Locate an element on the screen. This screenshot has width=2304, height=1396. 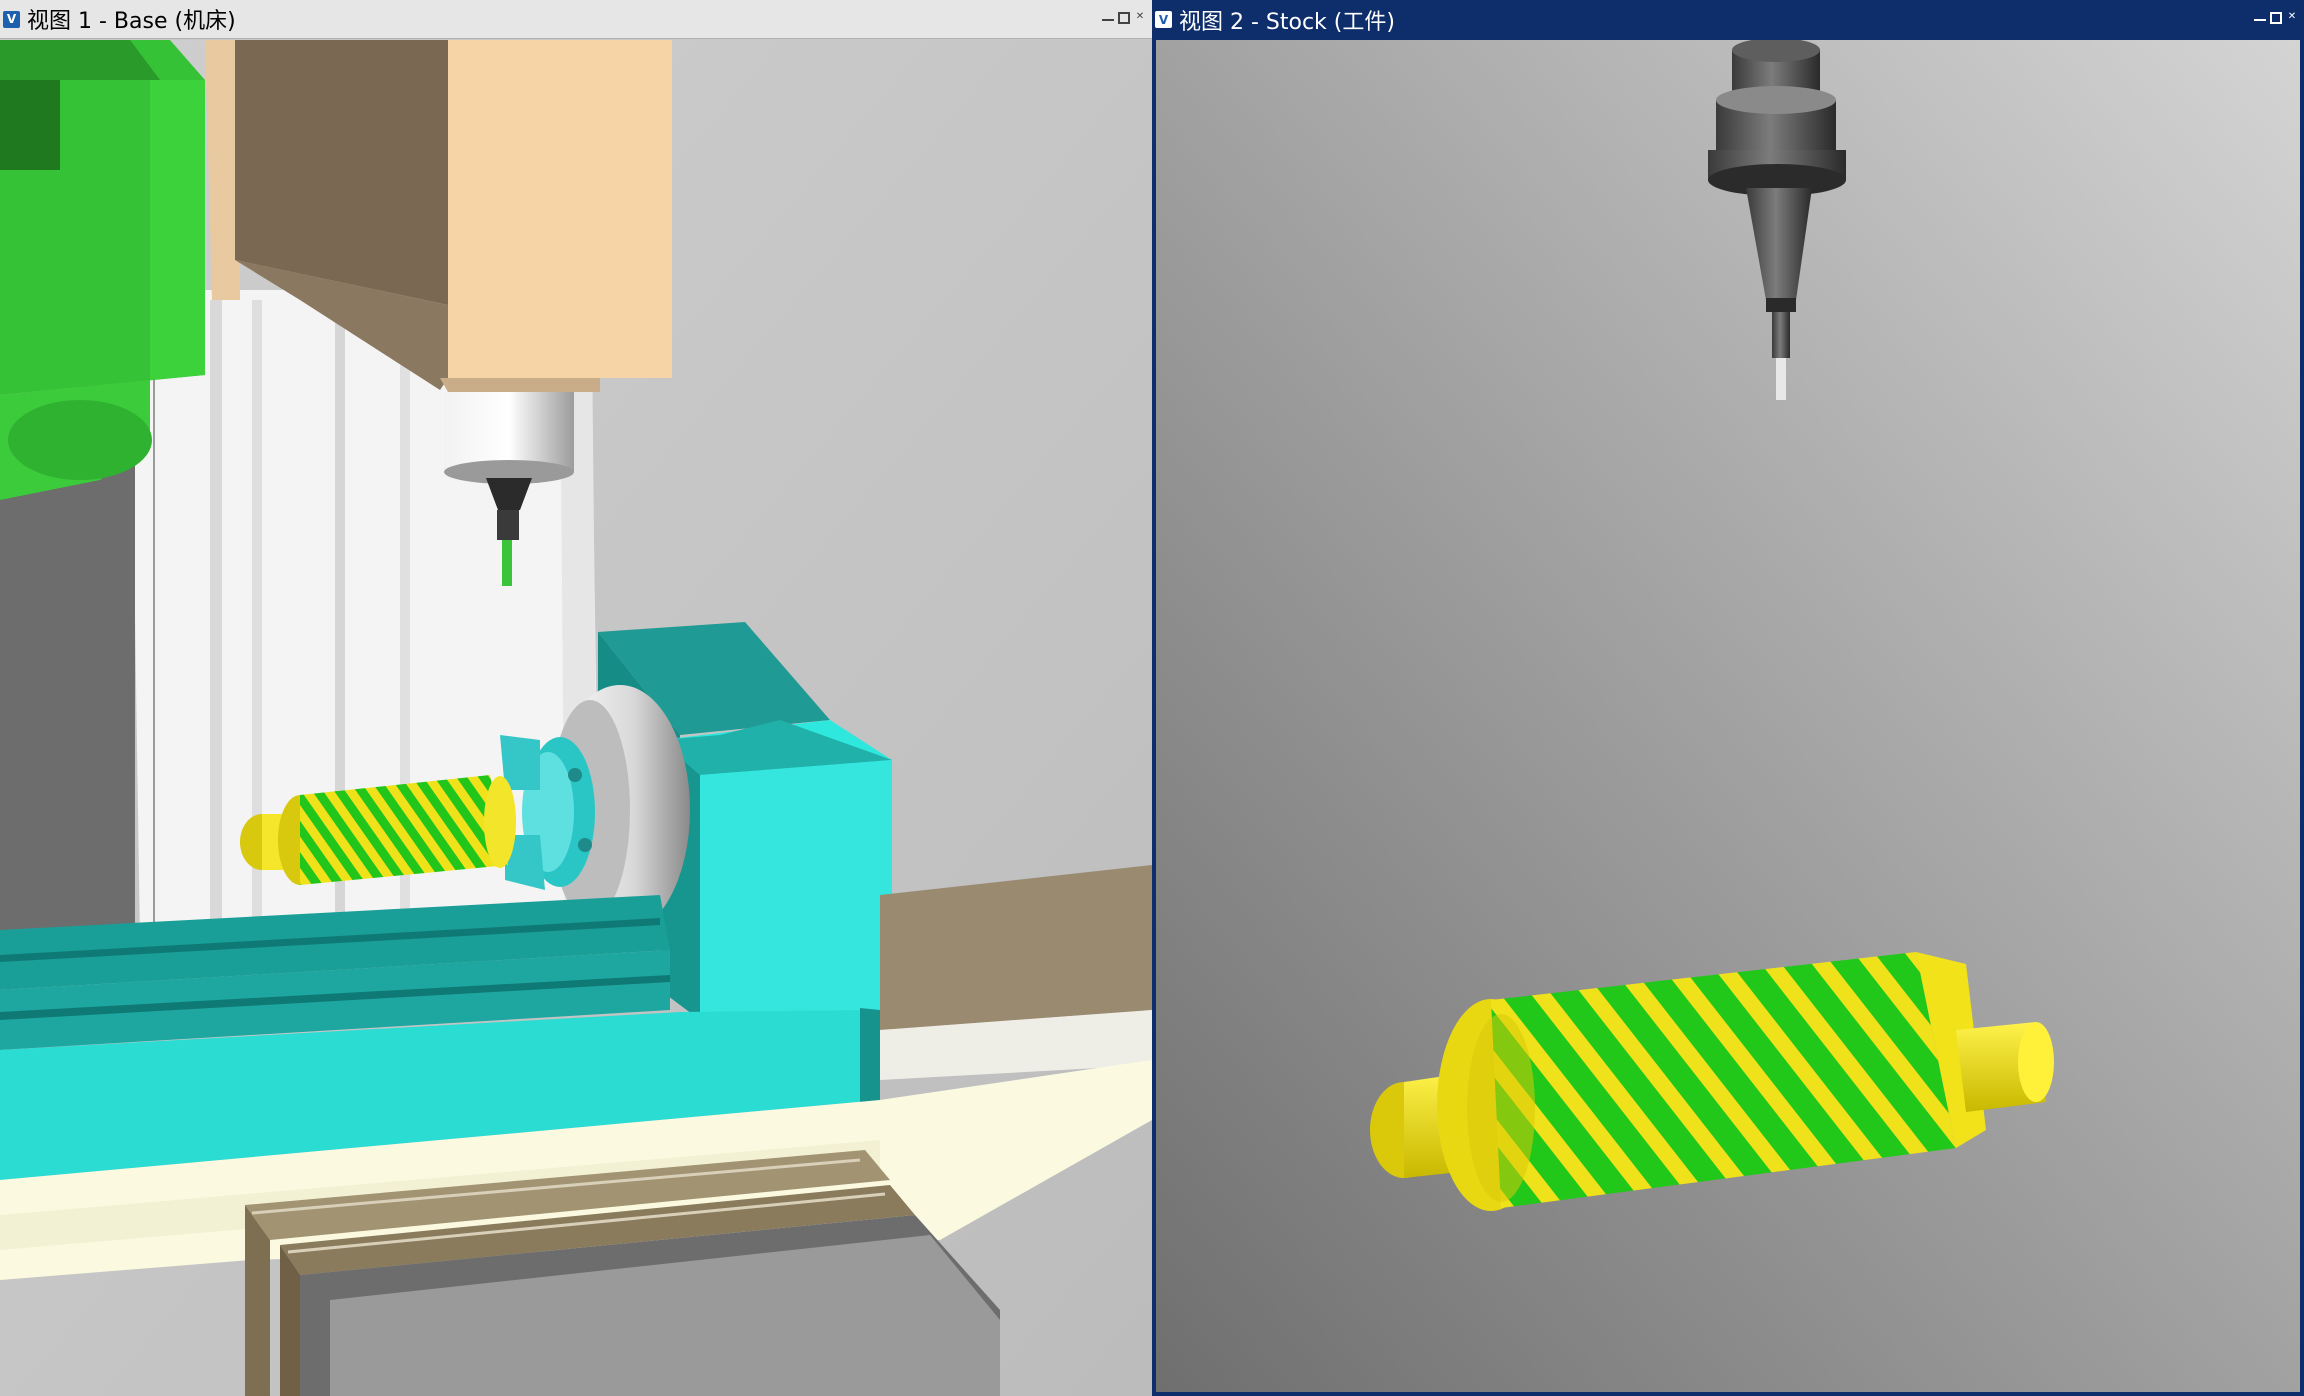
view-1-titlebar: V 视图 1 - Base (机床) ✕ is located at coordinates (576, 19).